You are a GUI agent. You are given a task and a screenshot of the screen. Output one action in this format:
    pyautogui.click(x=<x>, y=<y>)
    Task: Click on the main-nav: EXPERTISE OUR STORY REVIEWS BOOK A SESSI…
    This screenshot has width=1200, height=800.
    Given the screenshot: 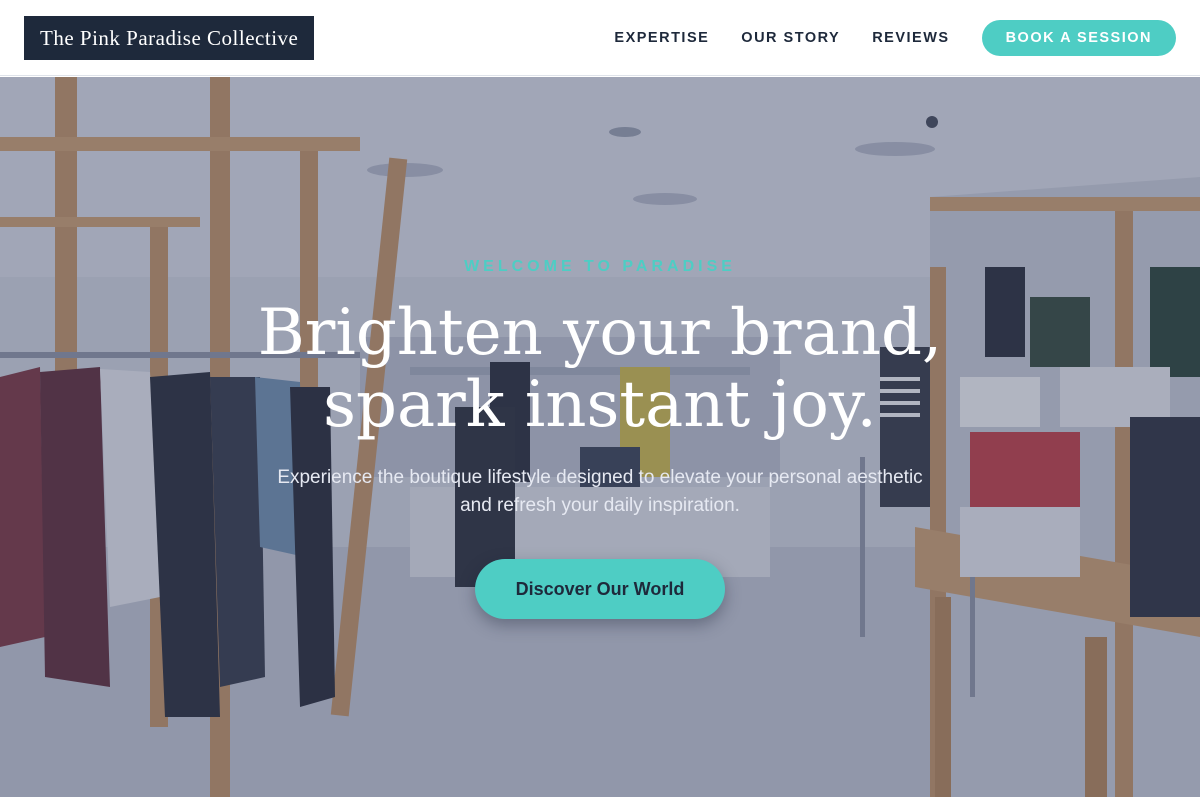 What is the action you would take?
    pyautogui.click(x=895, y=38)
    